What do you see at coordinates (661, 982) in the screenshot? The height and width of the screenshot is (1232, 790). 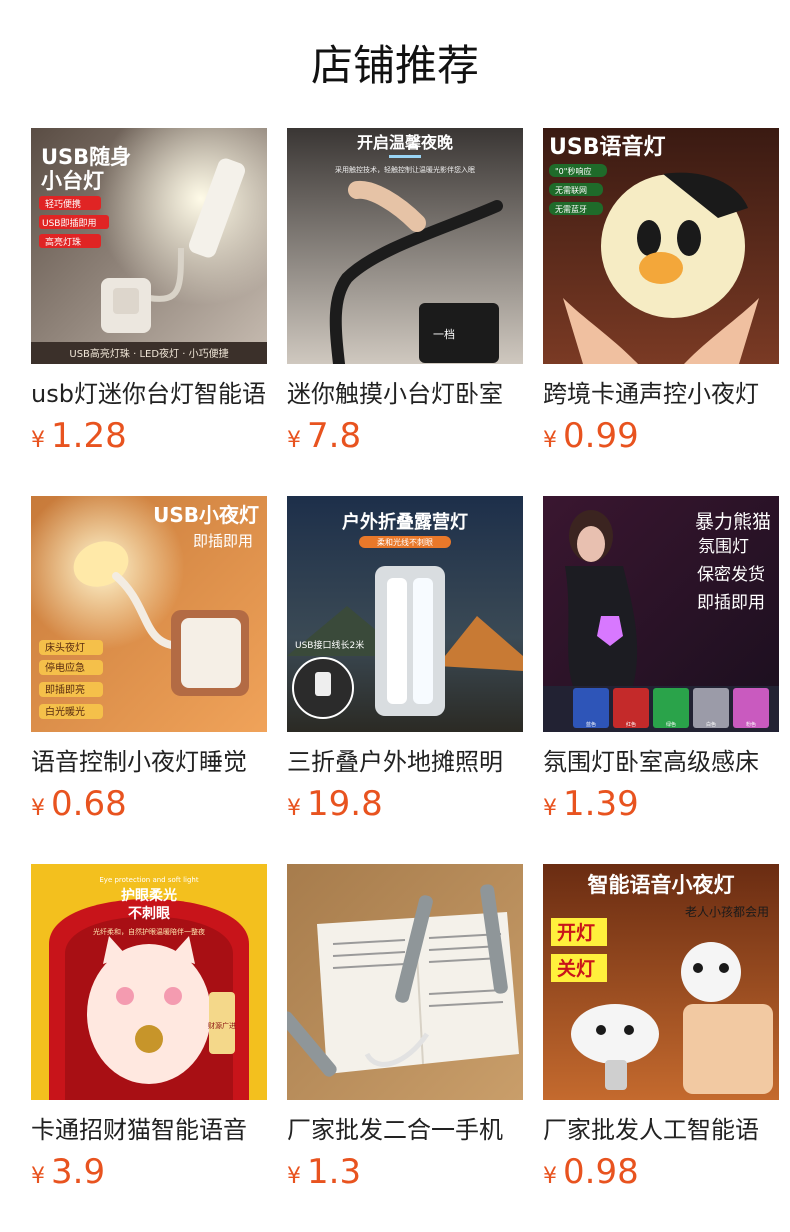 I see `product-image: 智能语音小夜灯 老人小孩都会用 开灯 关灯` at bounding box center [661, 982].